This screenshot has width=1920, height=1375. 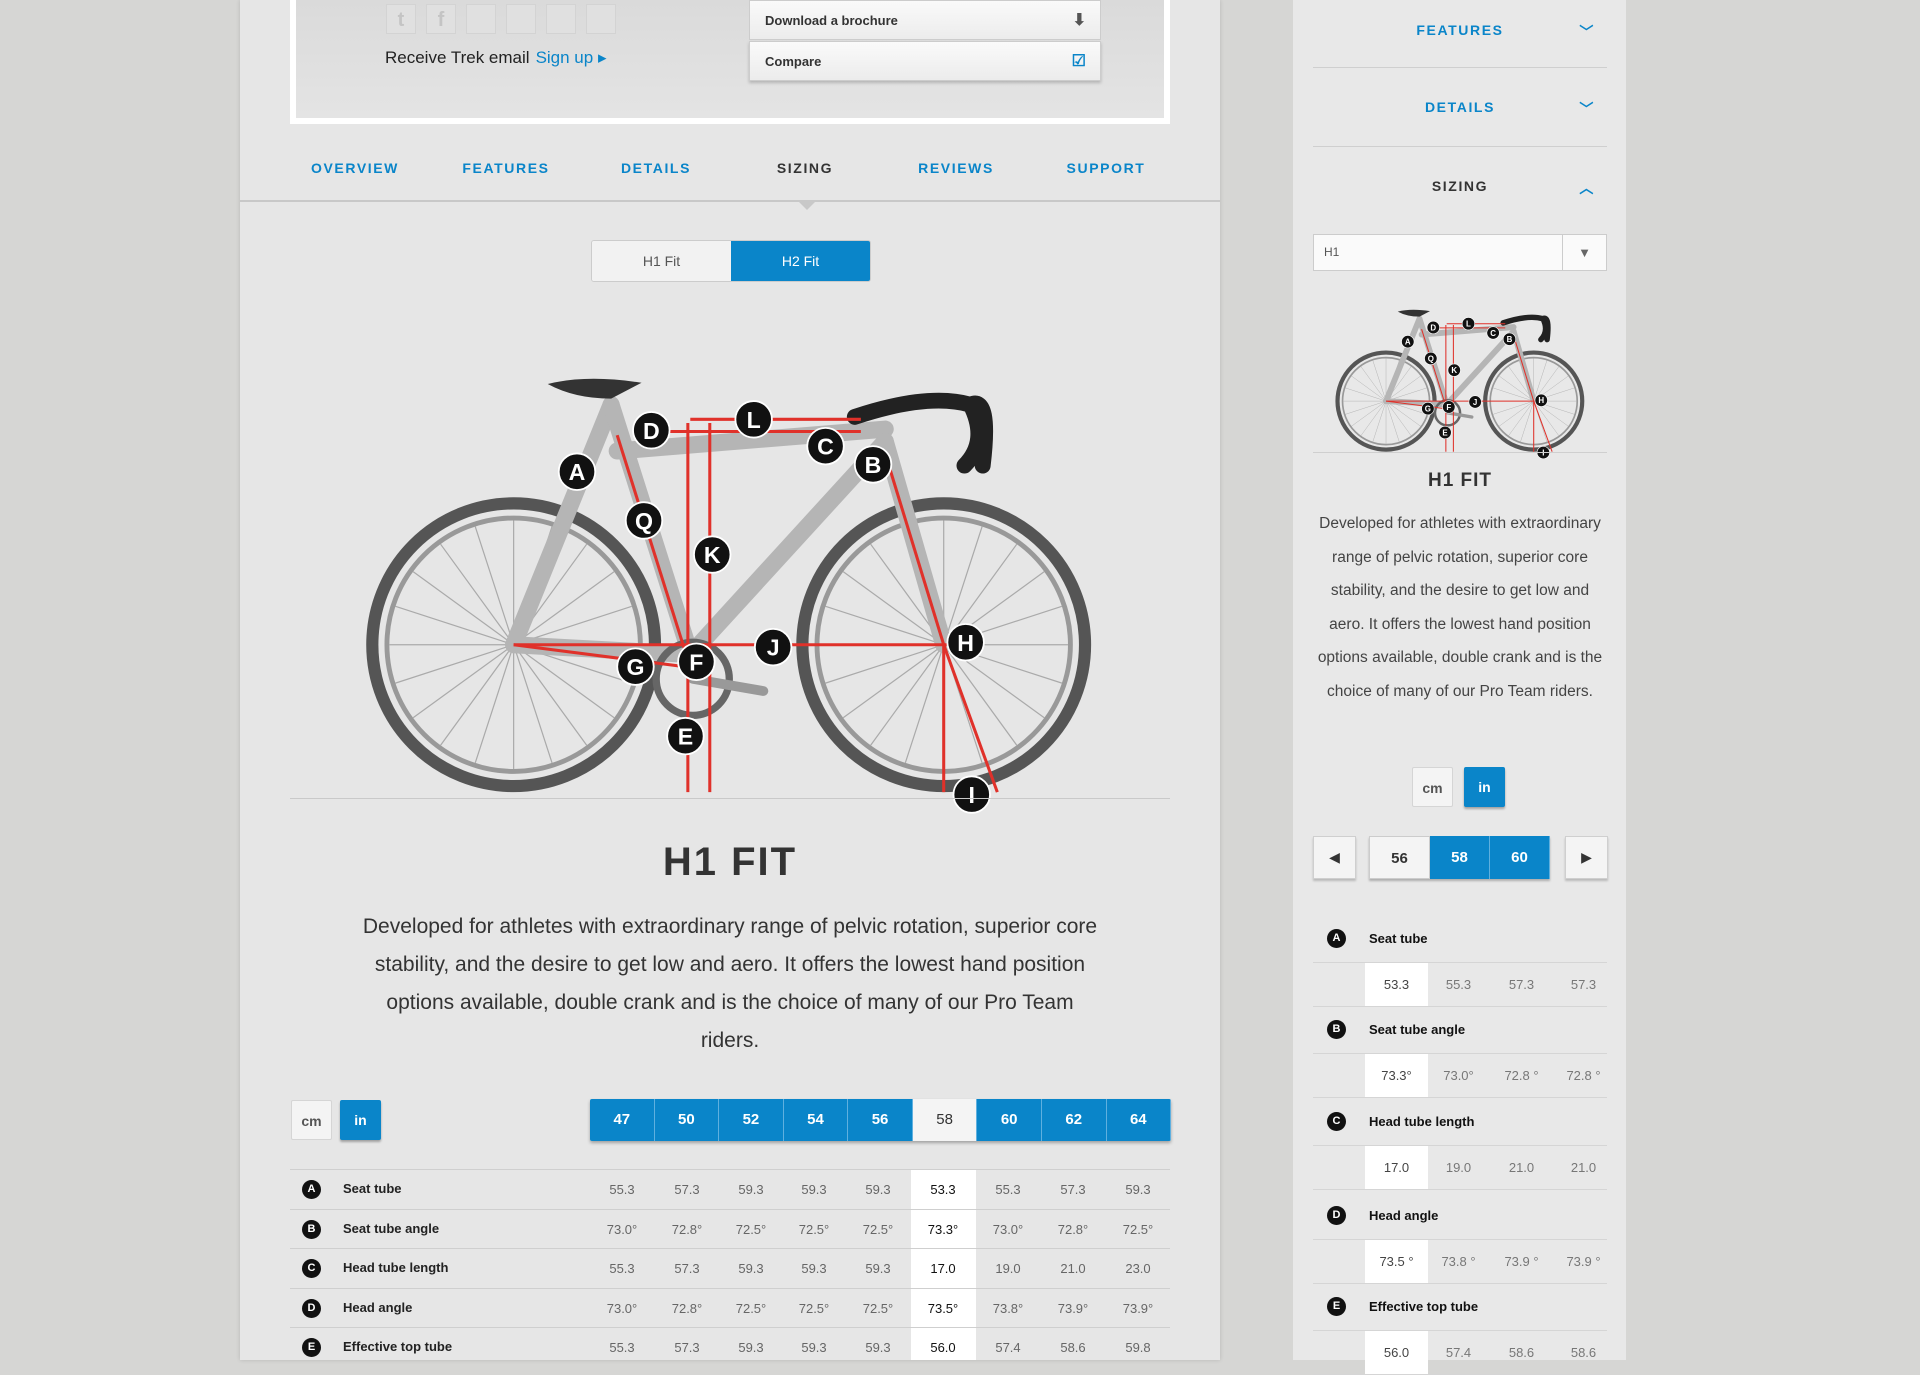 What do you see at coordinates (800, 261) in the screenshot?
I see `h2-fit-option: H2 Fit` at bounding box center [800, 261].